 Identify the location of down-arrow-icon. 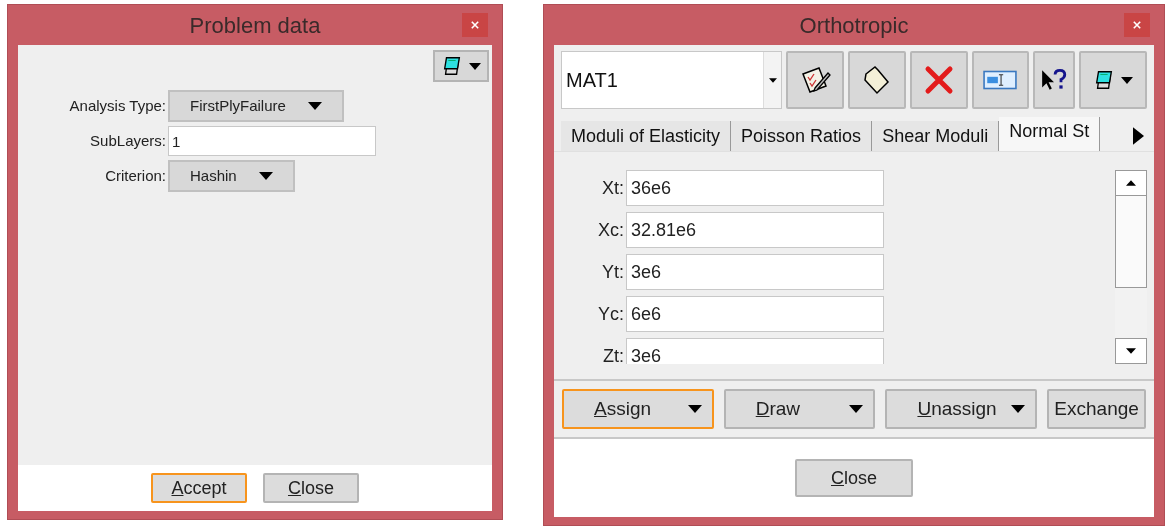
(1131, 351).